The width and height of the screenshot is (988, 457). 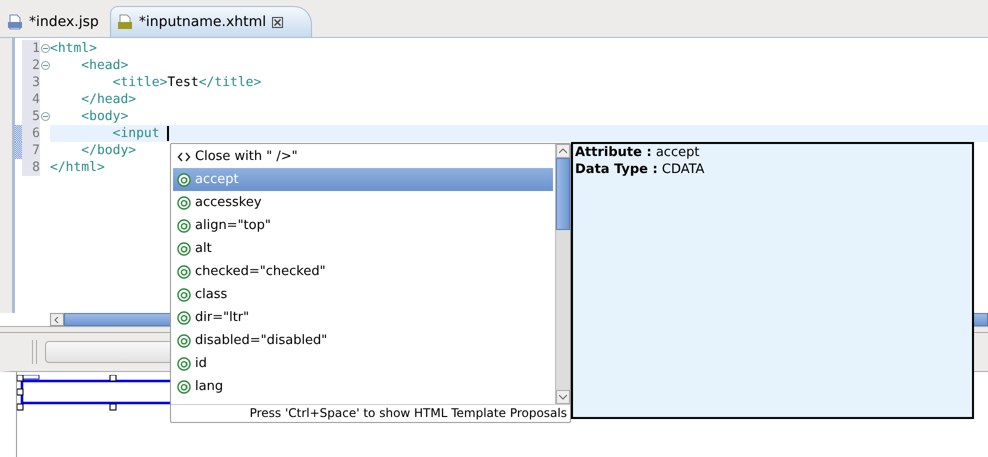 I want to click on code-text: Test, so click(x=183, y=82).